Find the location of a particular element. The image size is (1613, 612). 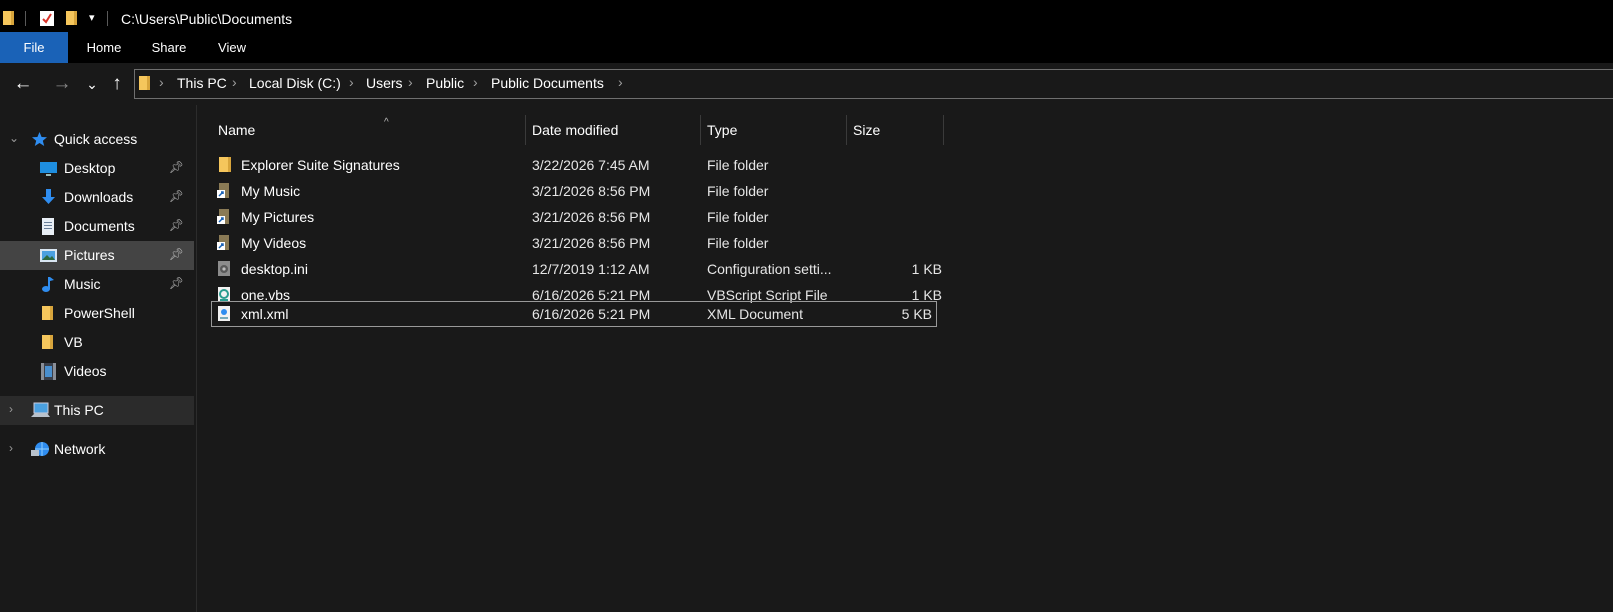

sidebar-item-music: Music 📌︎ is located at coordinates (97, 284).